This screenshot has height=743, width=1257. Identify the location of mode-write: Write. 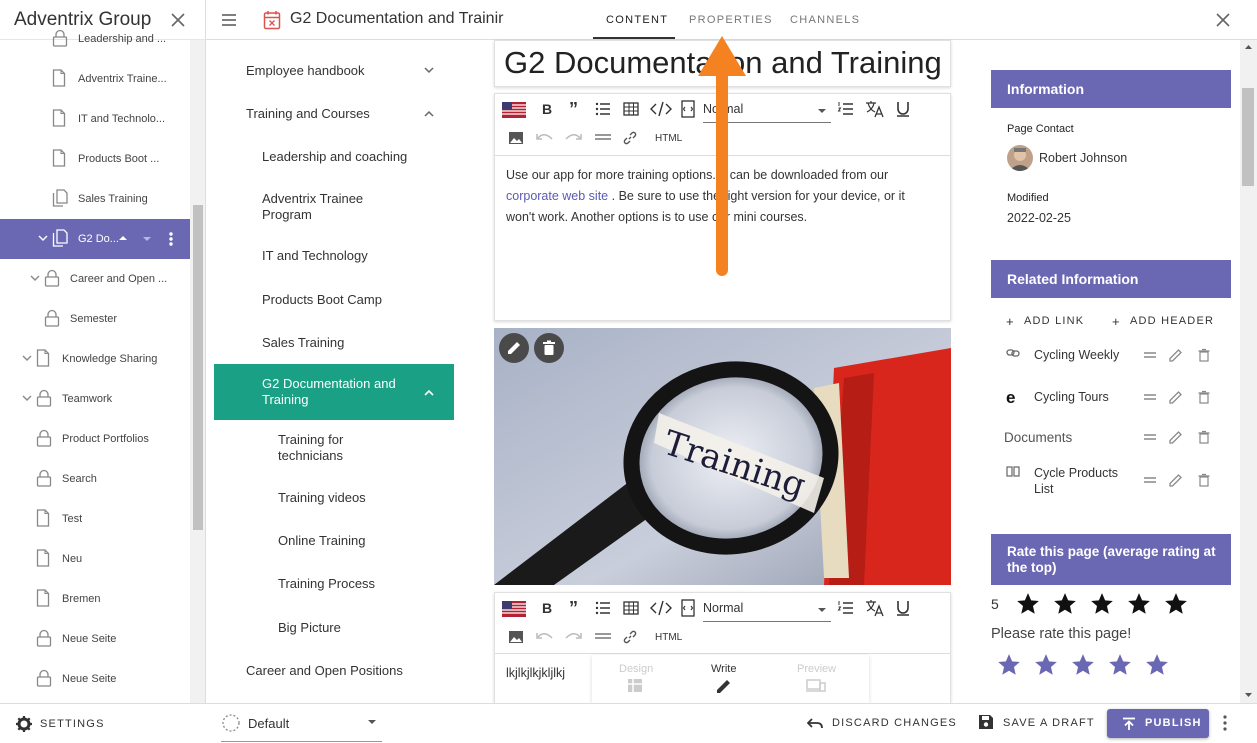
(723, 669).